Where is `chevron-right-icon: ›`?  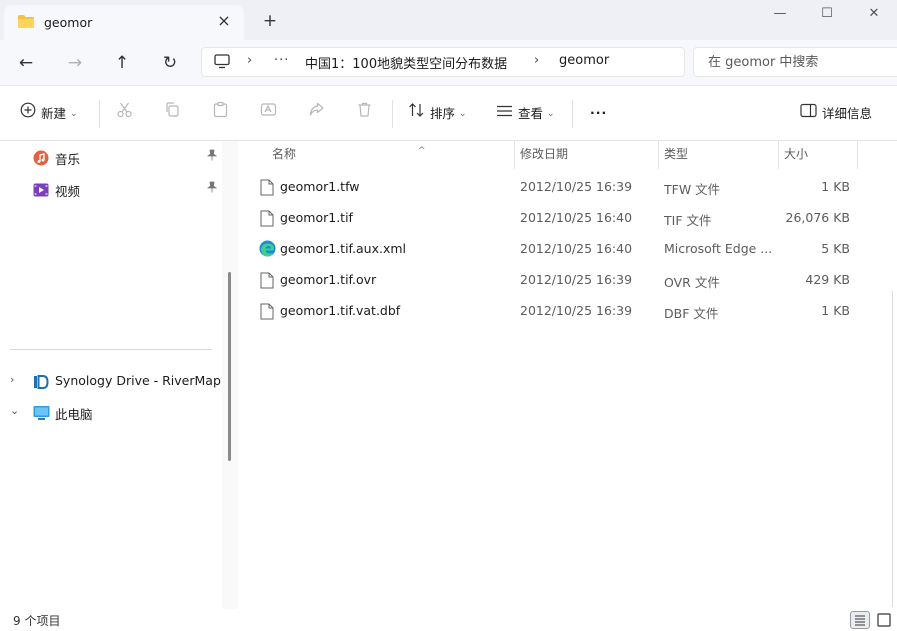 chevron-right-icon: › is located at coordinates (12, 379).